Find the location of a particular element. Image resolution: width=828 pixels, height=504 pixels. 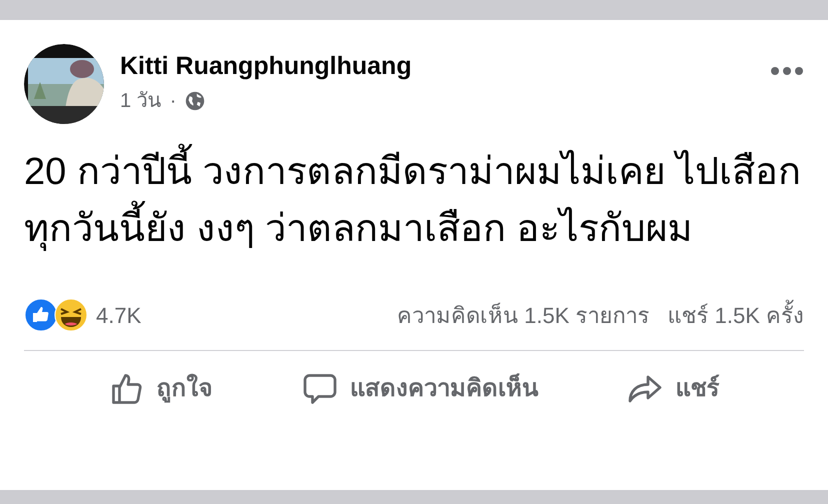

comment-count: ความคิดเห็น 1.5K รายการ is located at coordinates (523, 315).